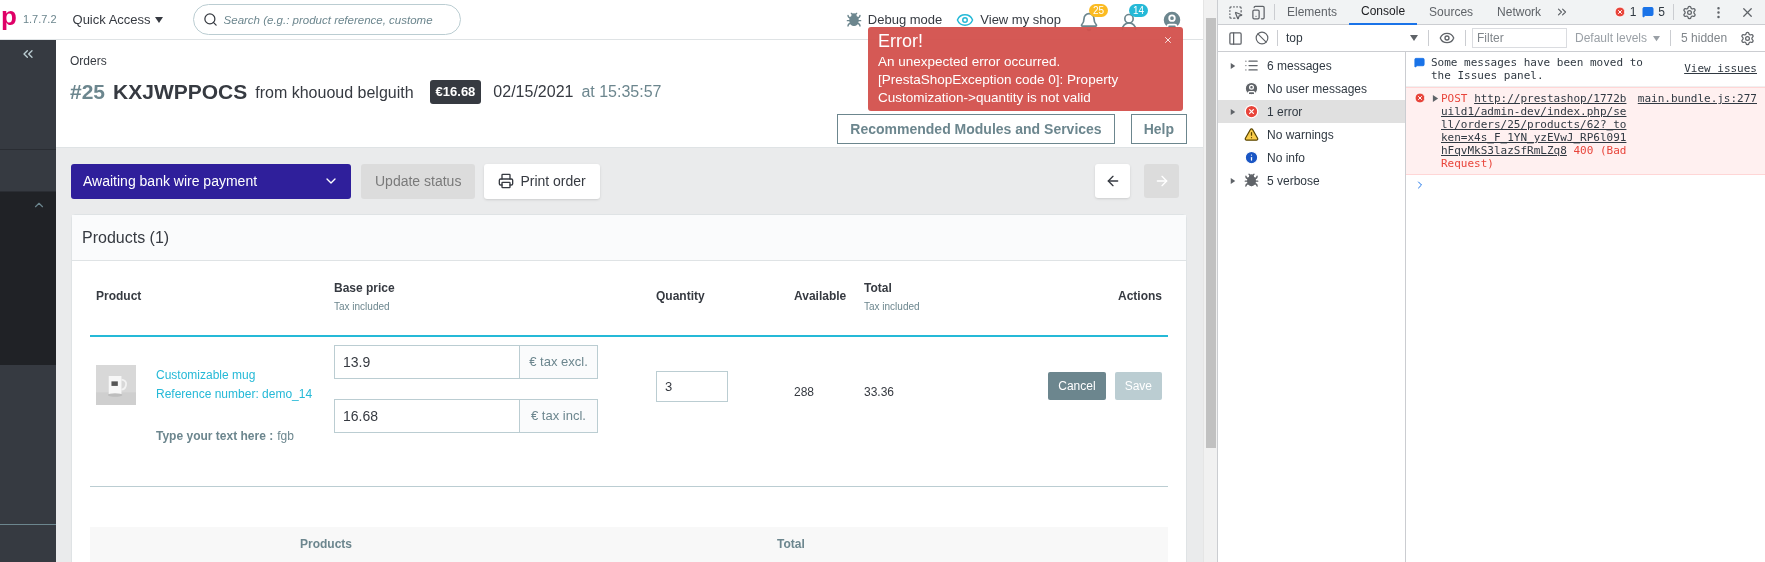 This screenshot has width=1765, height=562. I want to click on hidden-count: 5 hidden, so click(1704, 38).